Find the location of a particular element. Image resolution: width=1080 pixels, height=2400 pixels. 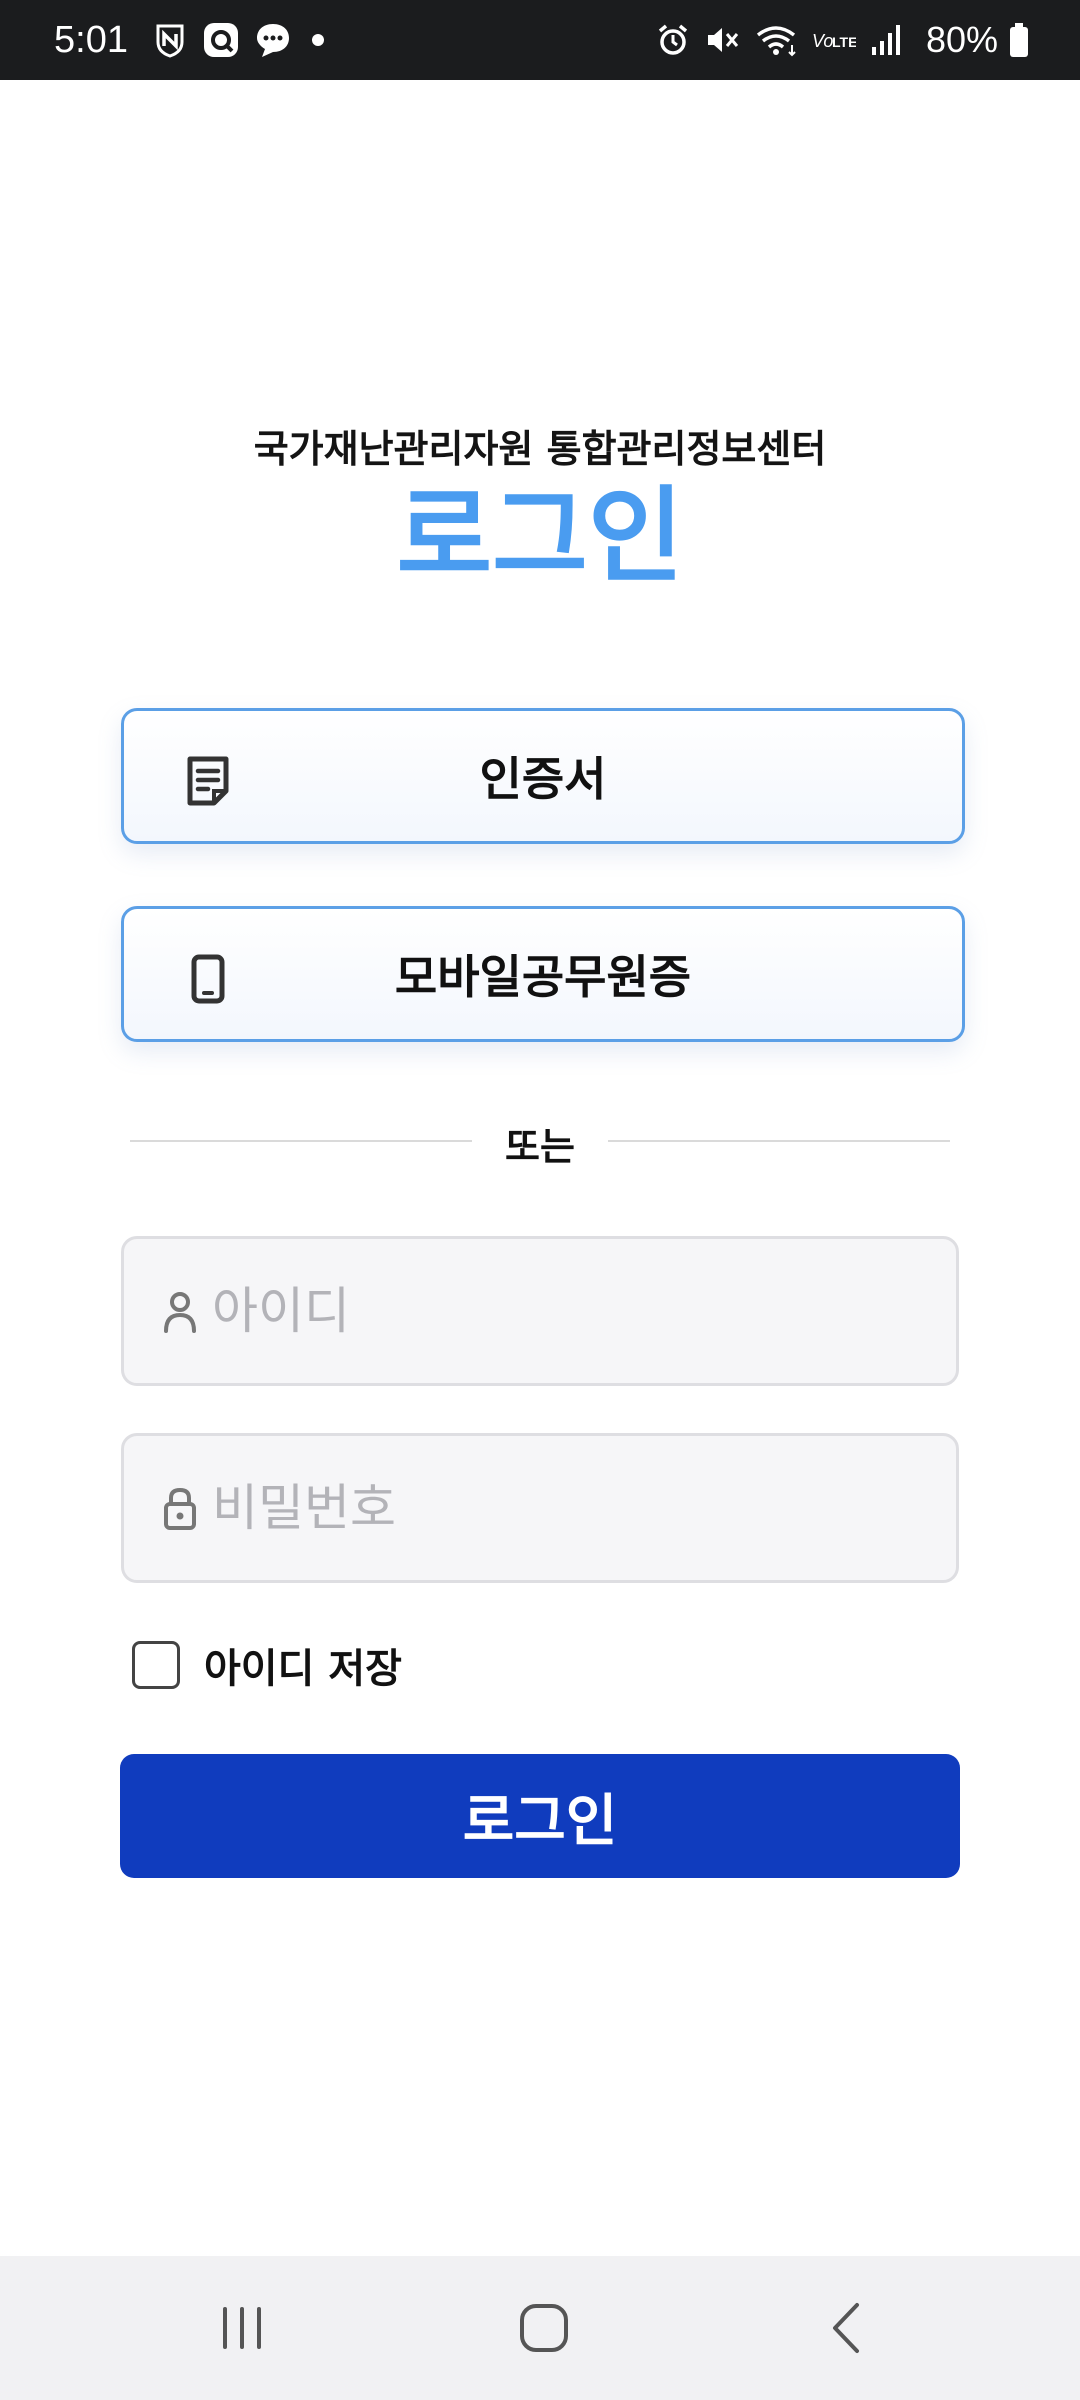

remember-id-label: 아이디 저장 is located at coordinates (303, 1669).